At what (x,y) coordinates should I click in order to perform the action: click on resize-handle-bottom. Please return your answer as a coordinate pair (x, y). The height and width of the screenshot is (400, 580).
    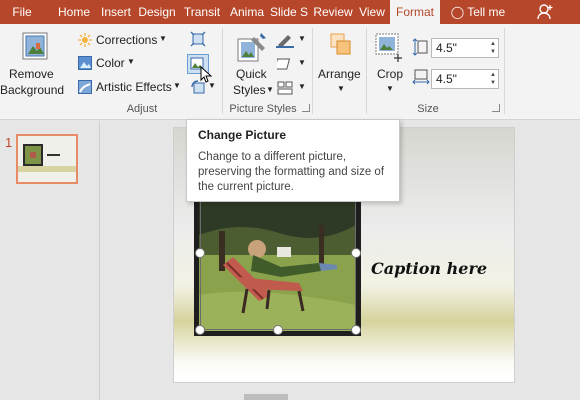
    Looking at the image, I should click on (278, 330).